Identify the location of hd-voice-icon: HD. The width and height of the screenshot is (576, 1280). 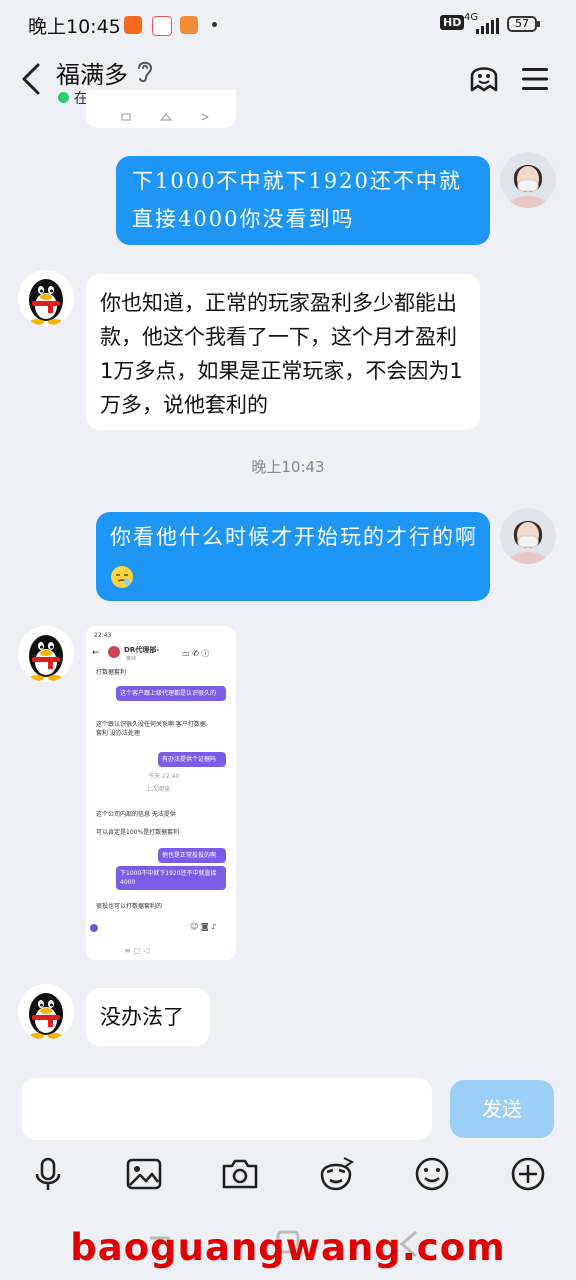
(452, 22).